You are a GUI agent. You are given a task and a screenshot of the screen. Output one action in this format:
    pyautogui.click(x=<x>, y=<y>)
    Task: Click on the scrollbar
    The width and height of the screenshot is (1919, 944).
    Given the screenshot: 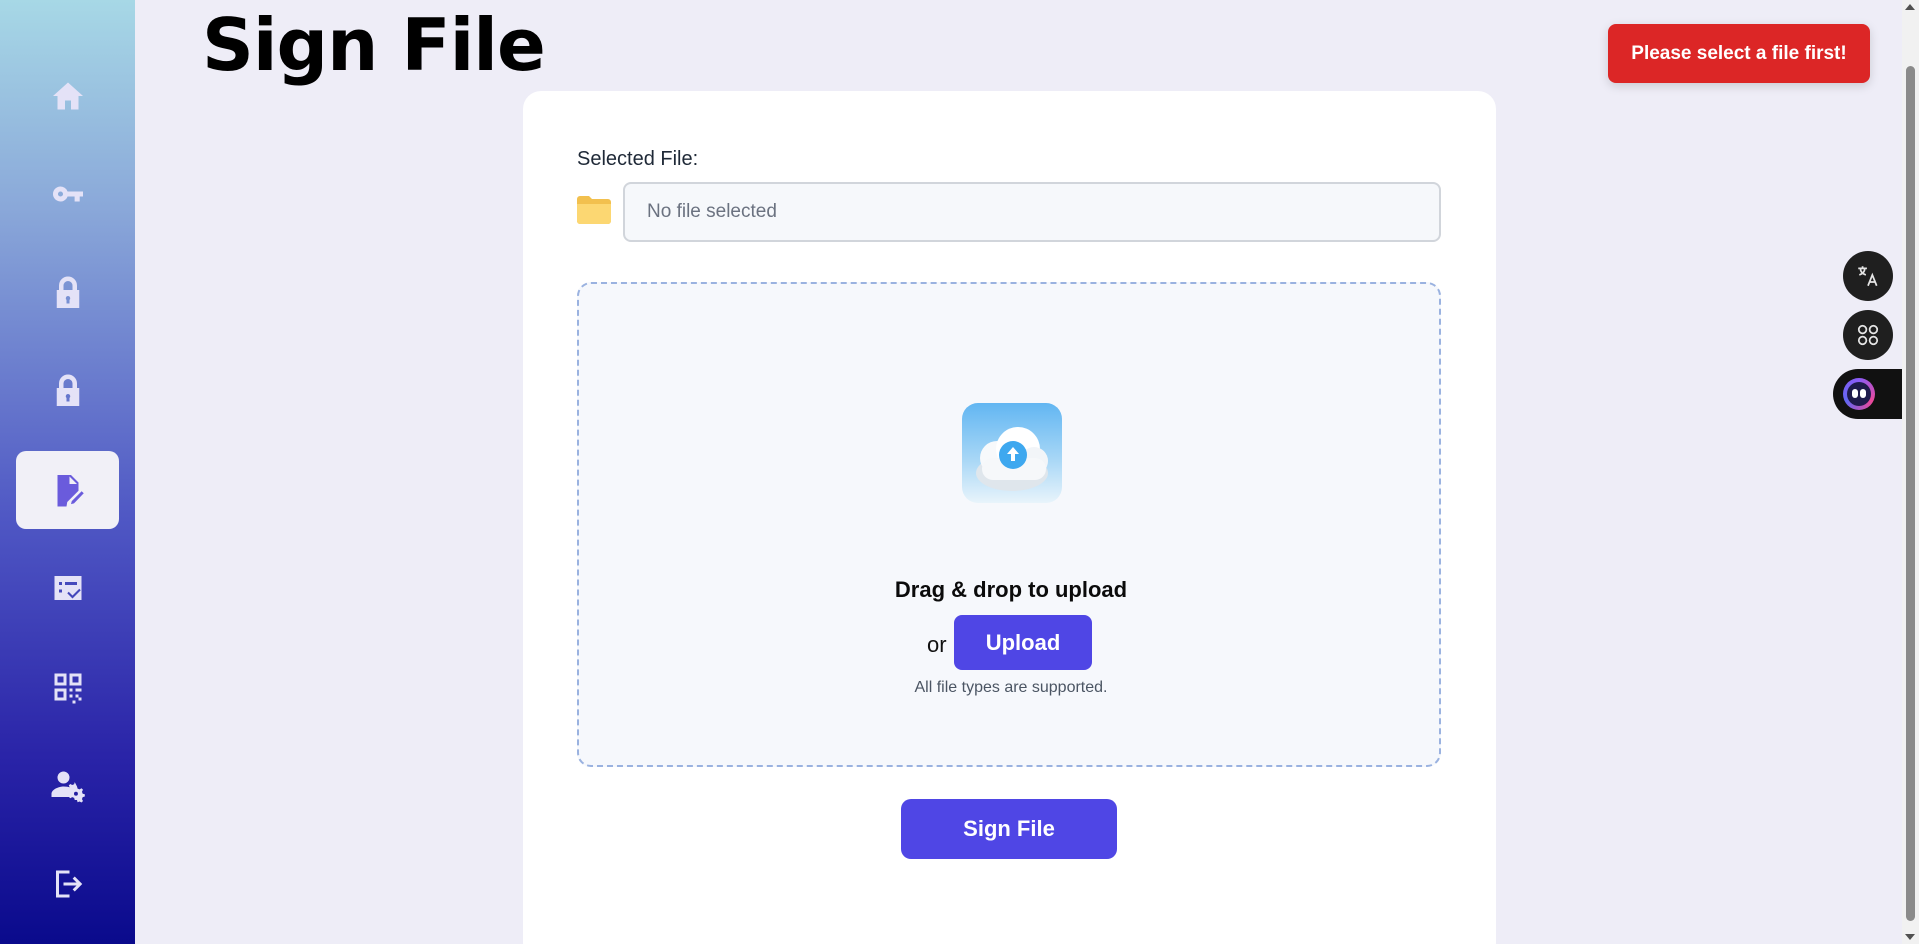 What is the action you would take?
    pyautogui.click(x=1910, y=472)
    